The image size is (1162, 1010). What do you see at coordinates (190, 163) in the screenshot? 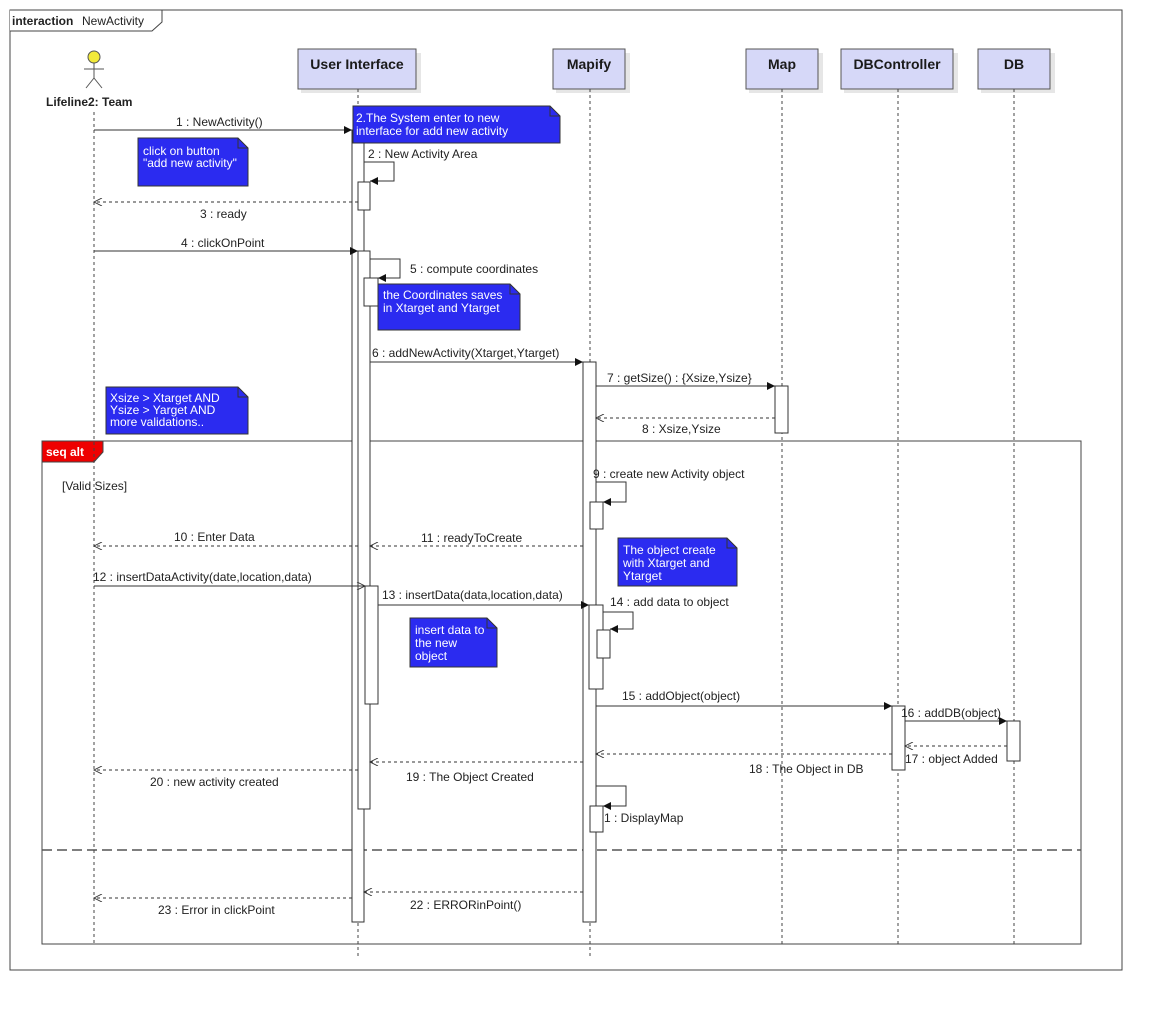
I see `note-click-button-line-2: "add new activity"` at bounding box center [190, 163].